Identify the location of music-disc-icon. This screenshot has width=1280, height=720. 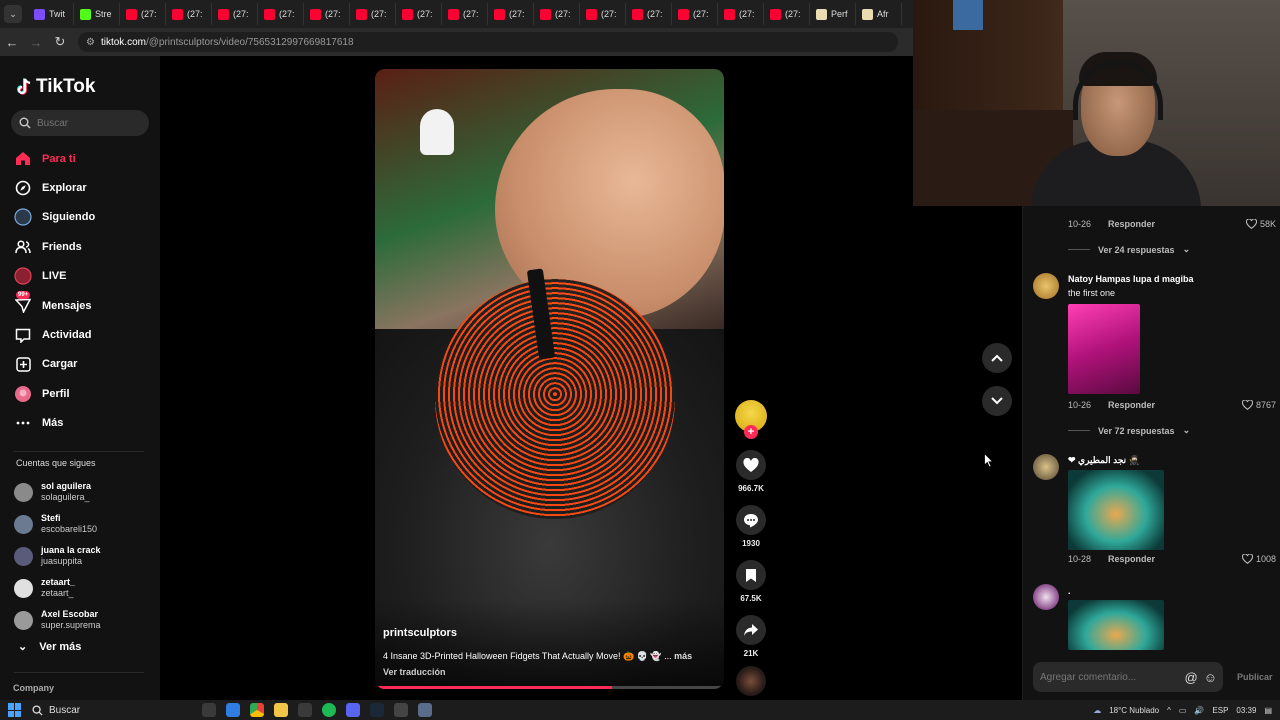
(751, 681).